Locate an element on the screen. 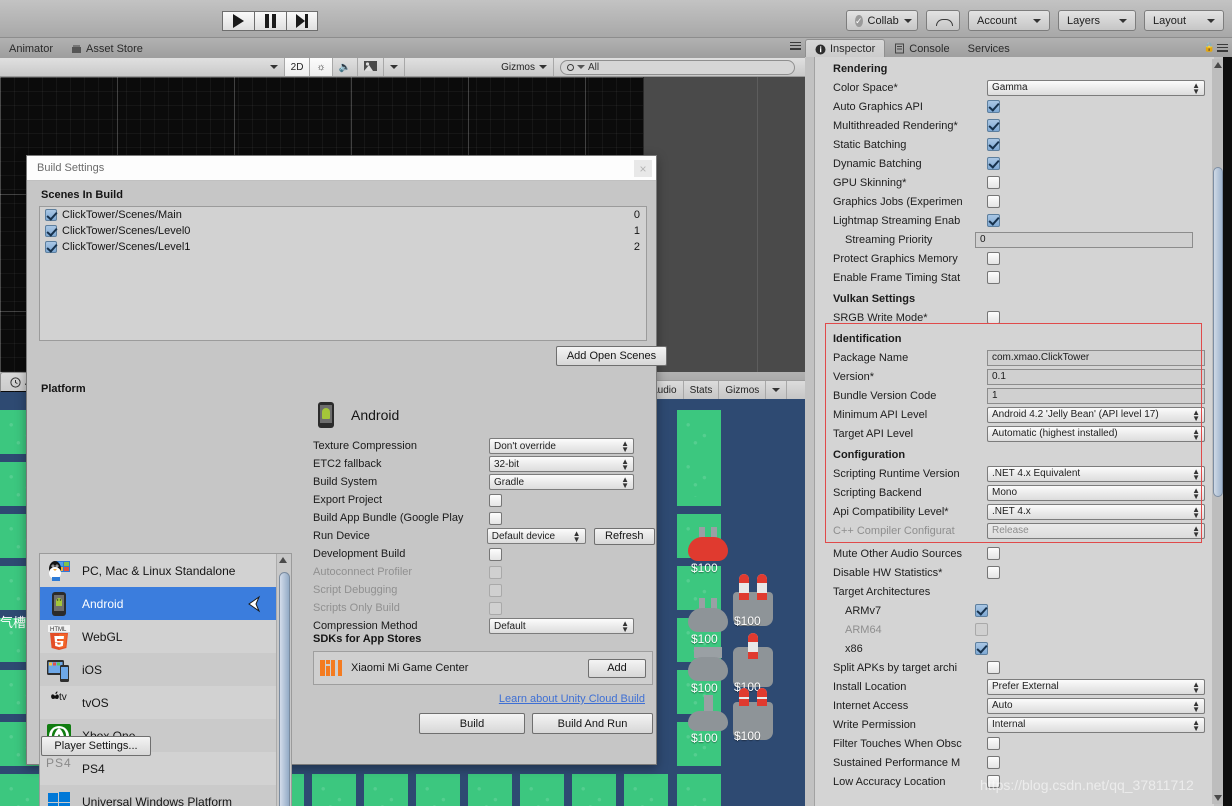 The width and height of the screenshot is (1232, 806). platform-row-pc-mac-linux-standalone: PC, Mac & Linux Standalone is located at coordinates (165, 570).